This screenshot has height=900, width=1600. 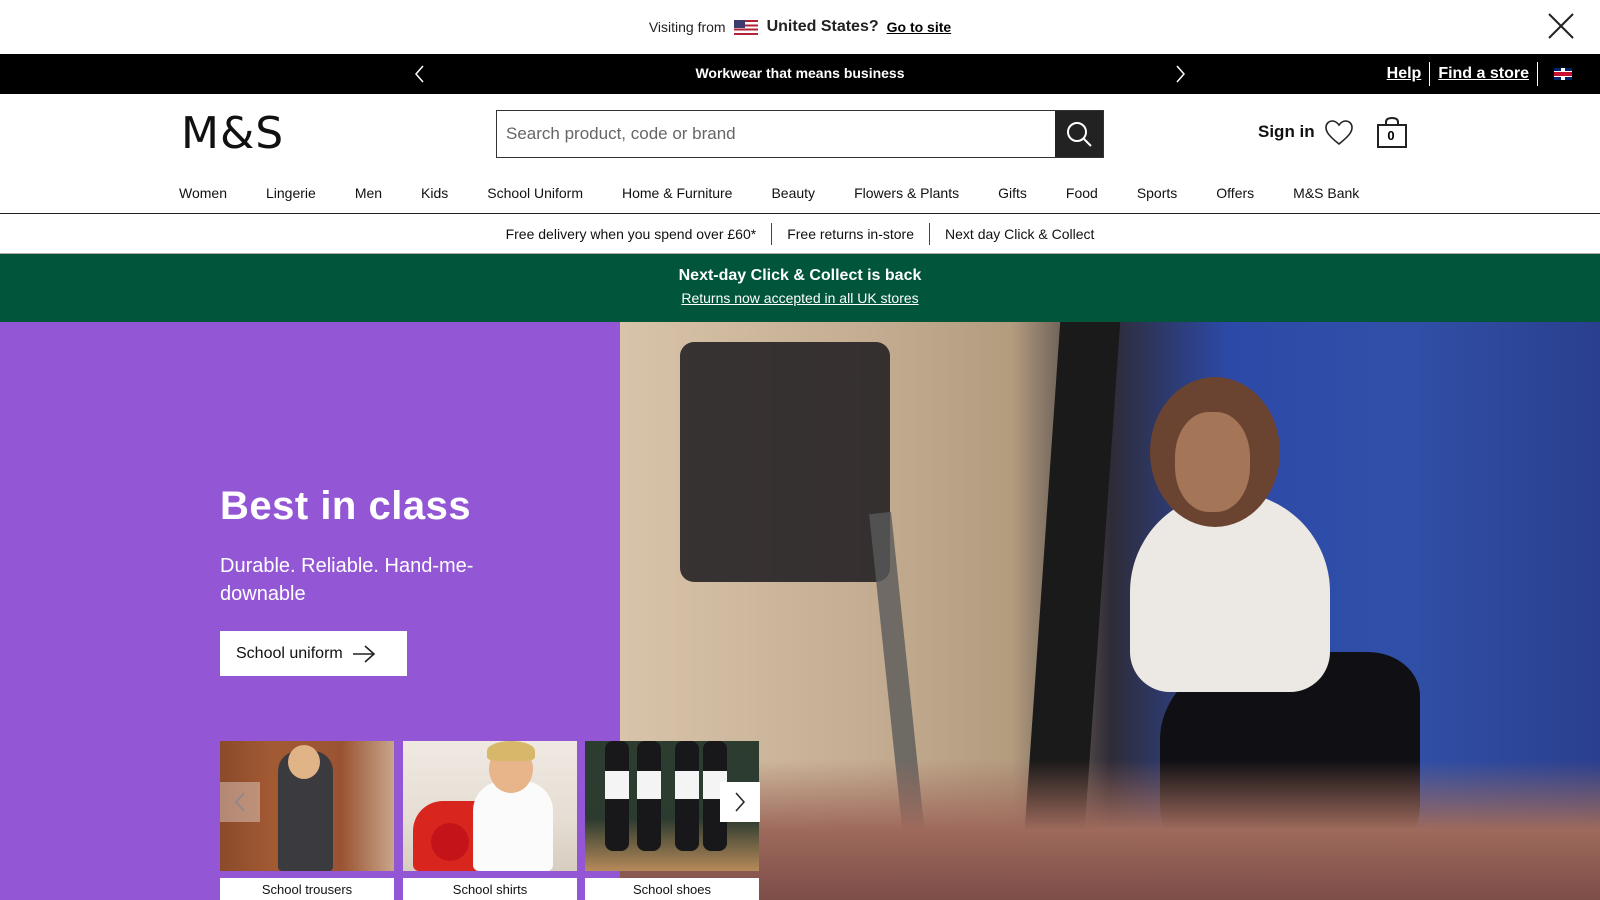 What do you see at coordinates (919, 27) in the screenshot?
I see `go-to-site-link: Go to site` at bounding box center [919, 27].